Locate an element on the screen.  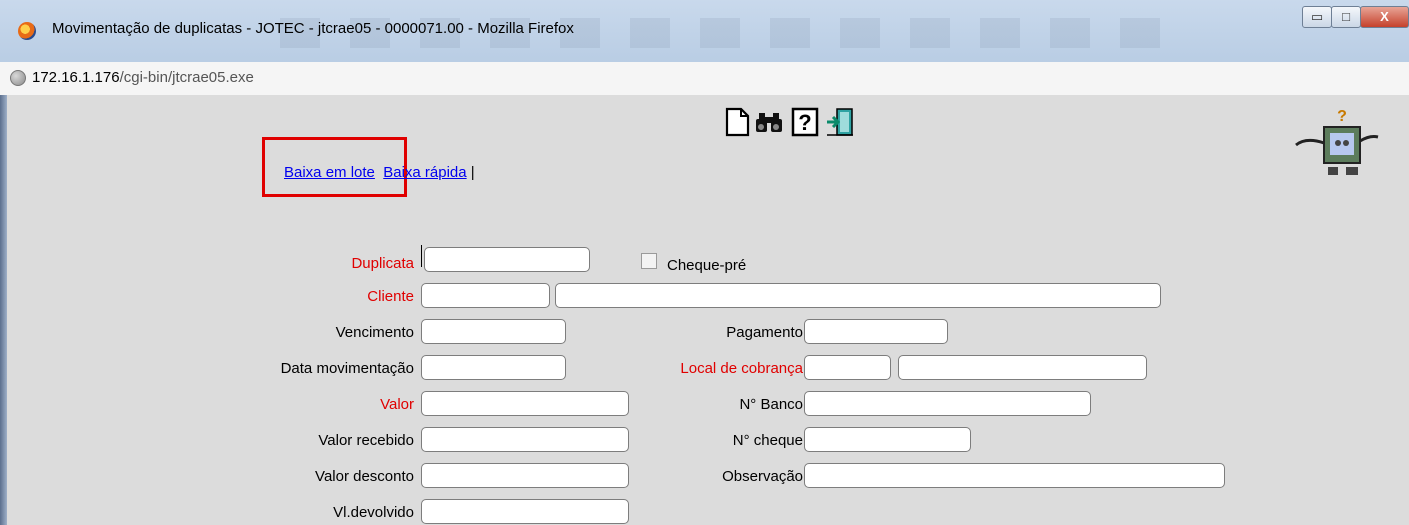
url-path: /cgi-bin/jtcrae05.exe is located at coordinates (186, 77).